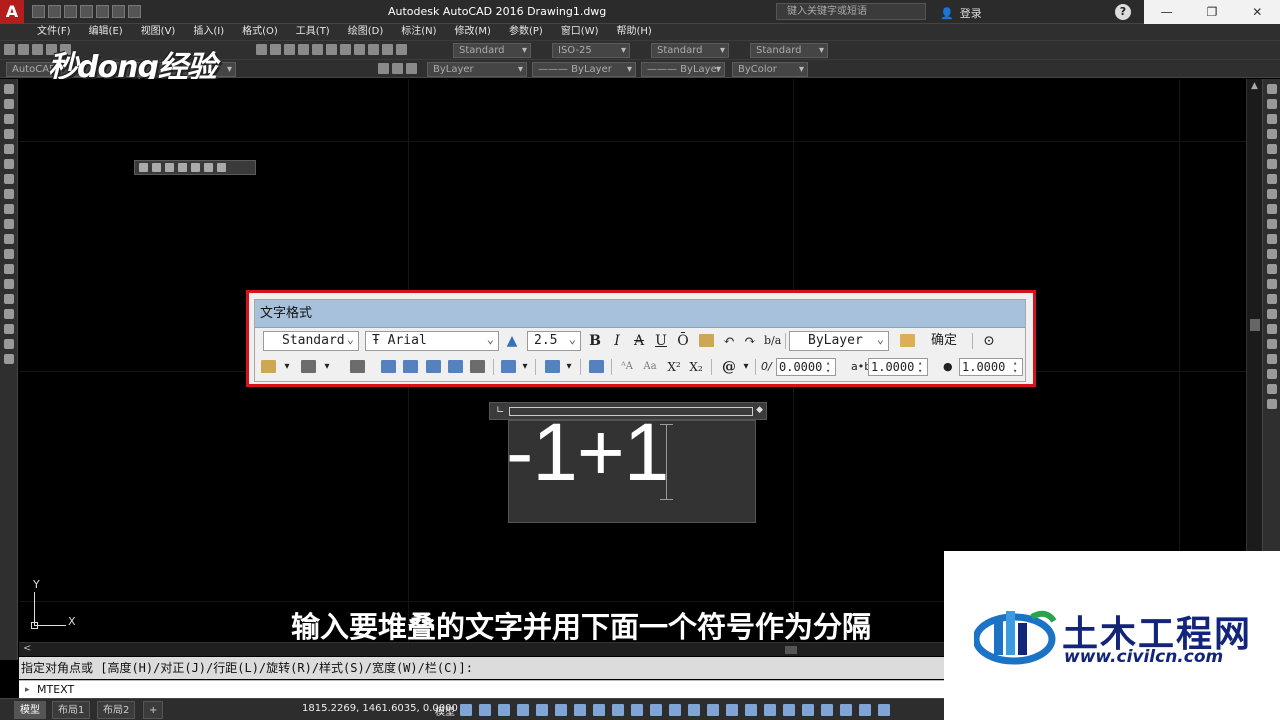  Describe the element at coordinates (690, 50) in the screenshot. I see `table-style-select: Standard` at that location.